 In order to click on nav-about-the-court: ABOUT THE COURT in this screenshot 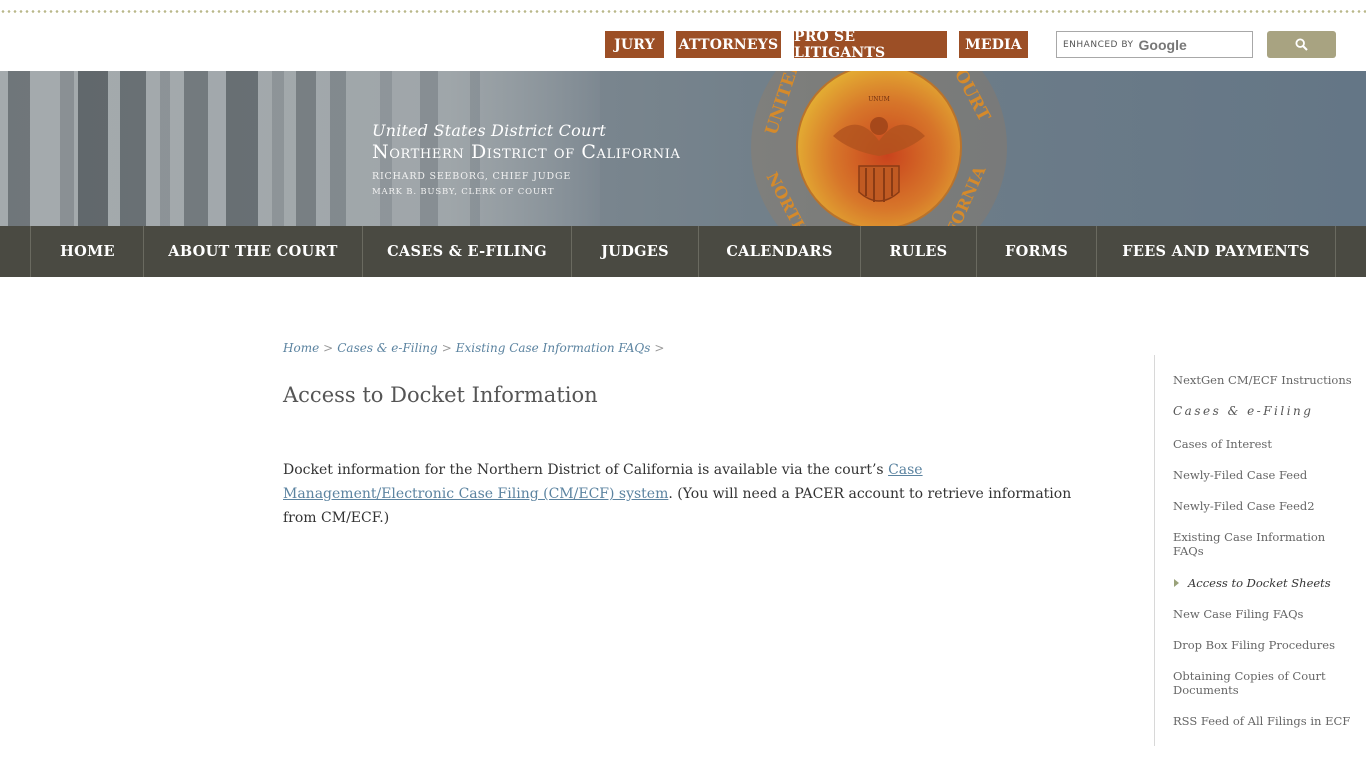, I will do `click(252, 251)`.